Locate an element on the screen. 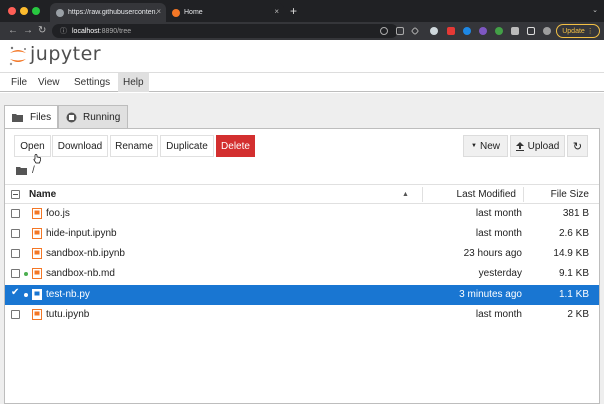  file-size: 1.1 KB is located at coordinates (573, 294).